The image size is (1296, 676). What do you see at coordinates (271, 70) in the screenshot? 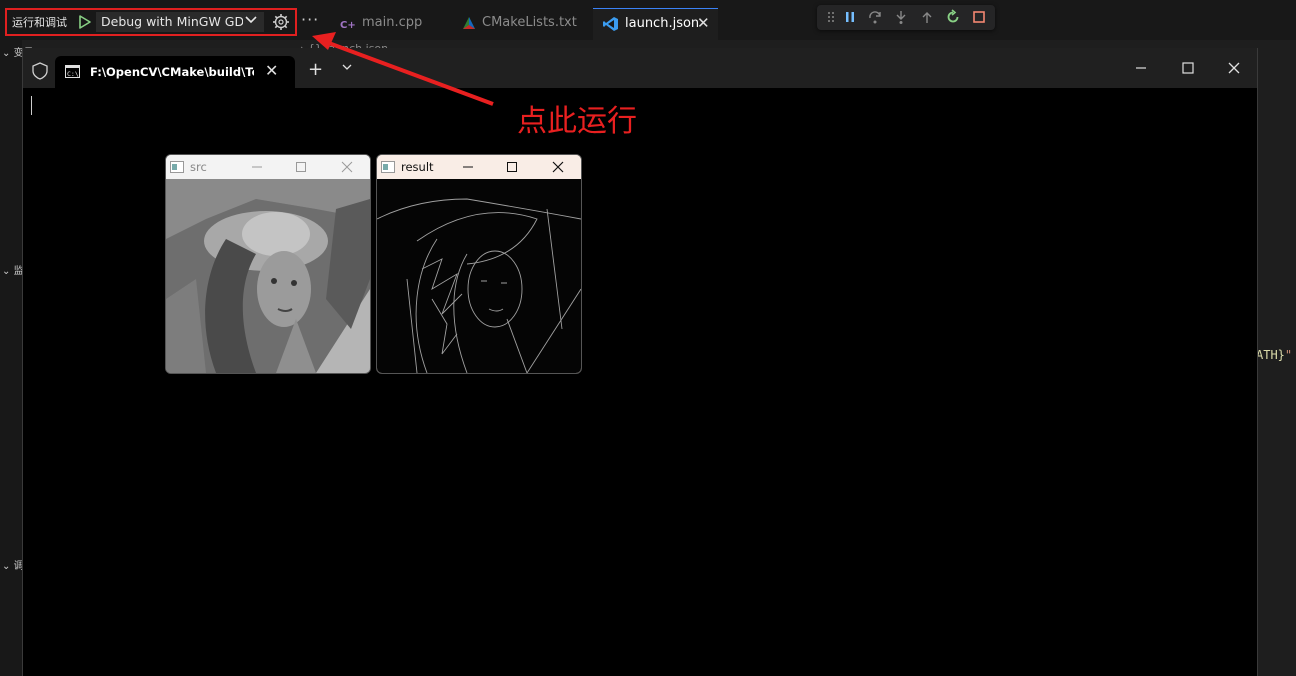
I see `close-icon: ✕` at bounding box center [271, 70].